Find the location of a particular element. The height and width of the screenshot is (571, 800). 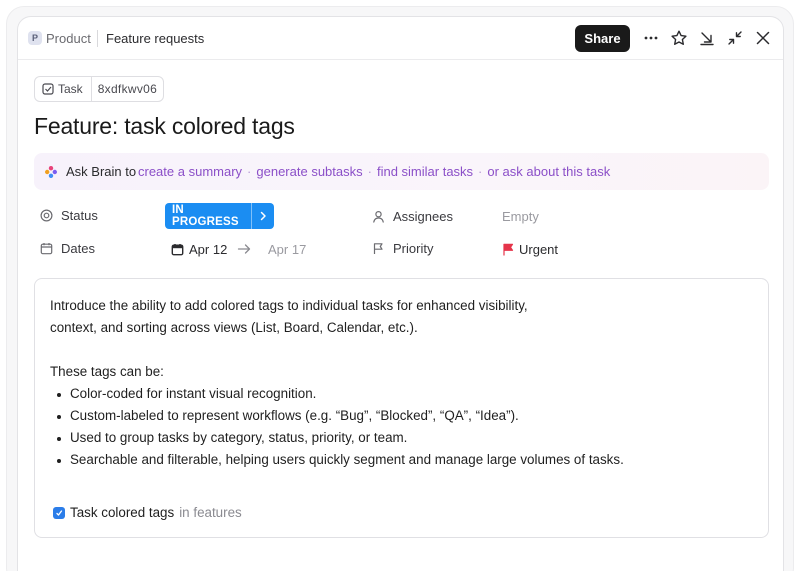

linked-task: Task colored tags in features is located at coordinates (147, 512).